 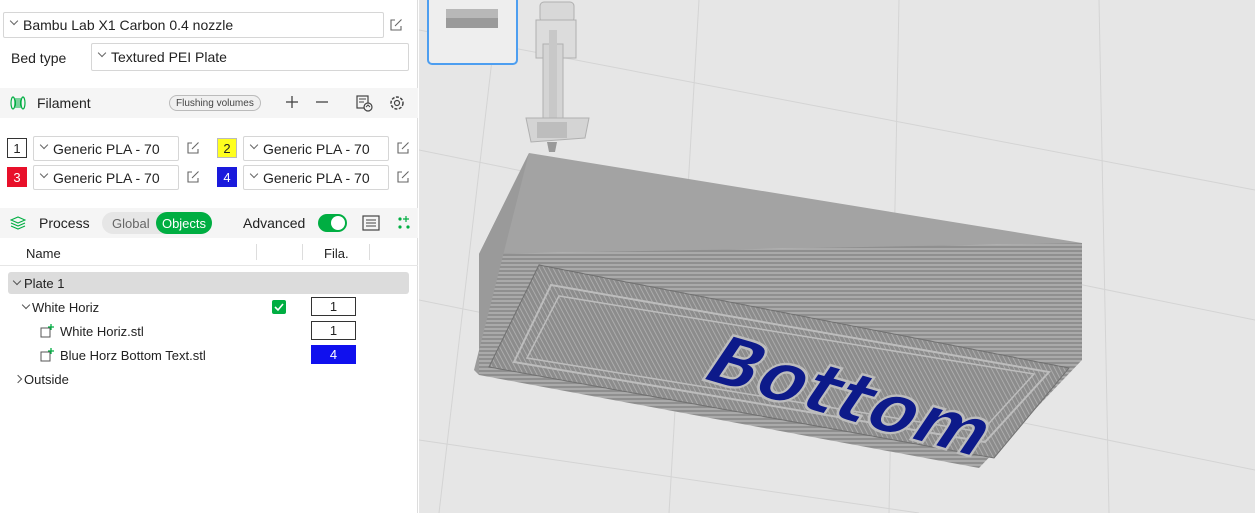 I want to click on filament-slot-number: 3, so click(x=17, y=177).